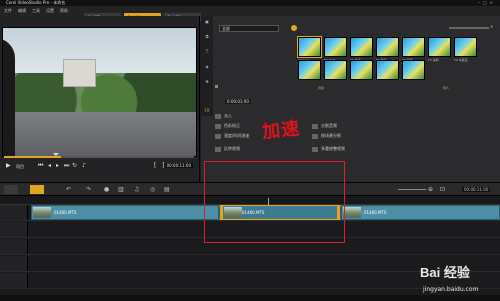 This screenshot has height=301, width=500. What do you see at coordinates (207, 37) in the screenshot?
I see `transition-icon: ⧉` at bounding box center [207, 37].